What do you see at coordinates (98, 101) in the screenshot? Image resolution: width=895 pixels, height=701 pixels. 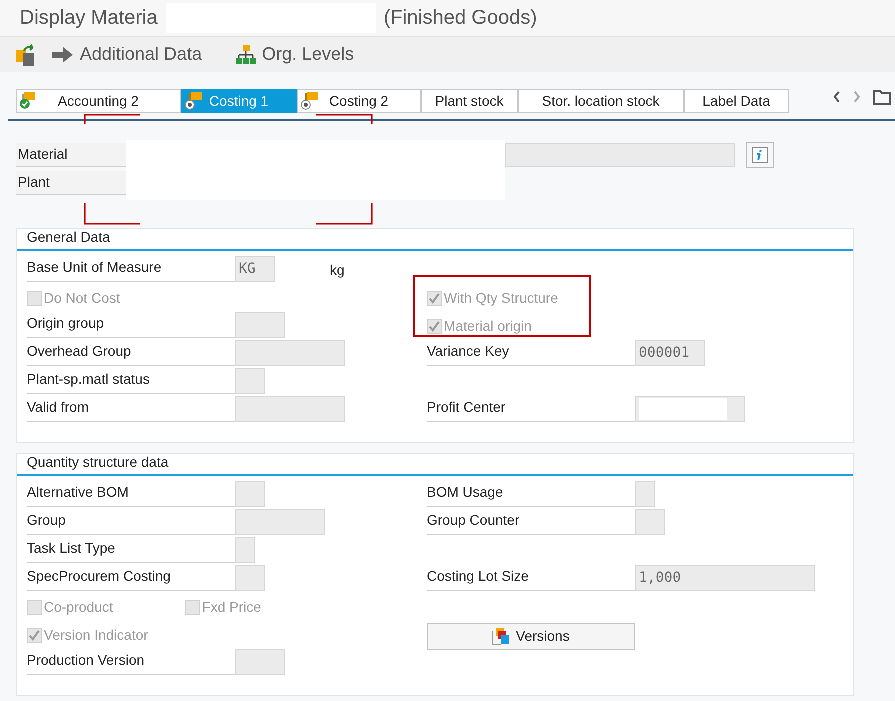 I see `tab: Accounting 2` at bounding box center [98, 101].